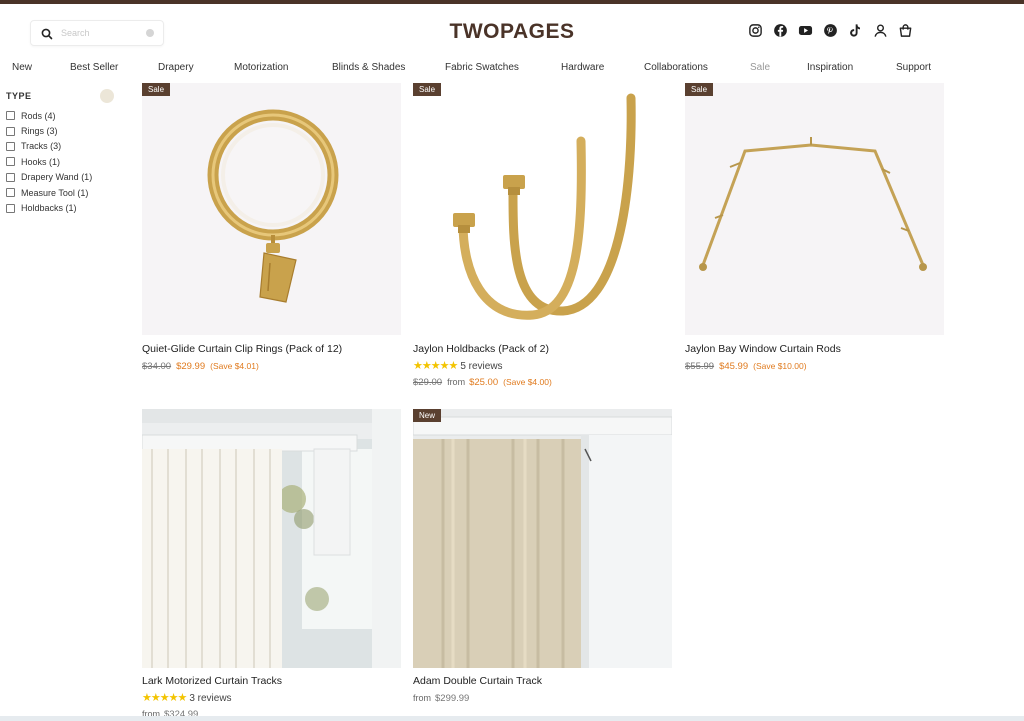  I want to click on filter-toggle-icon, so click(107, 96).